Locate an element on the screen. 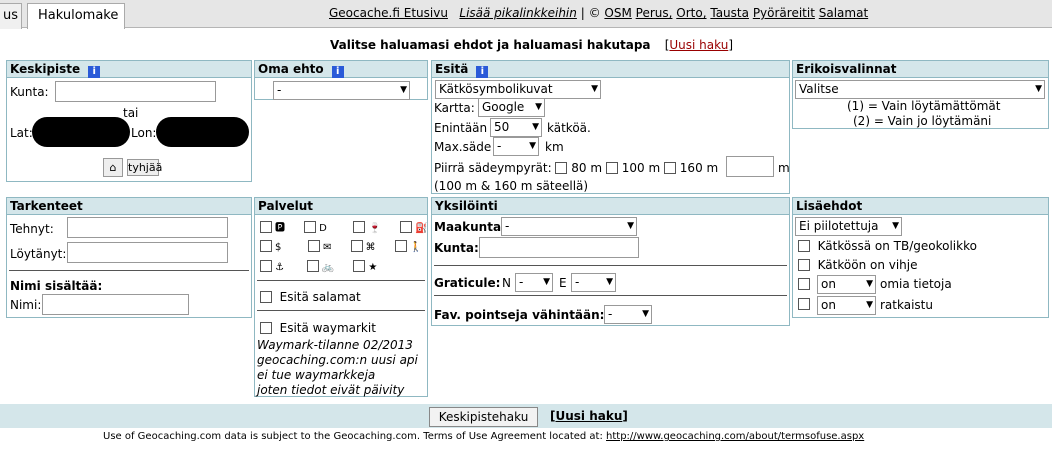 The width and height of the screenshot is (1052, 451). fav-label: Fav. pointseja vähintään: is located at coordinates (519, 315).